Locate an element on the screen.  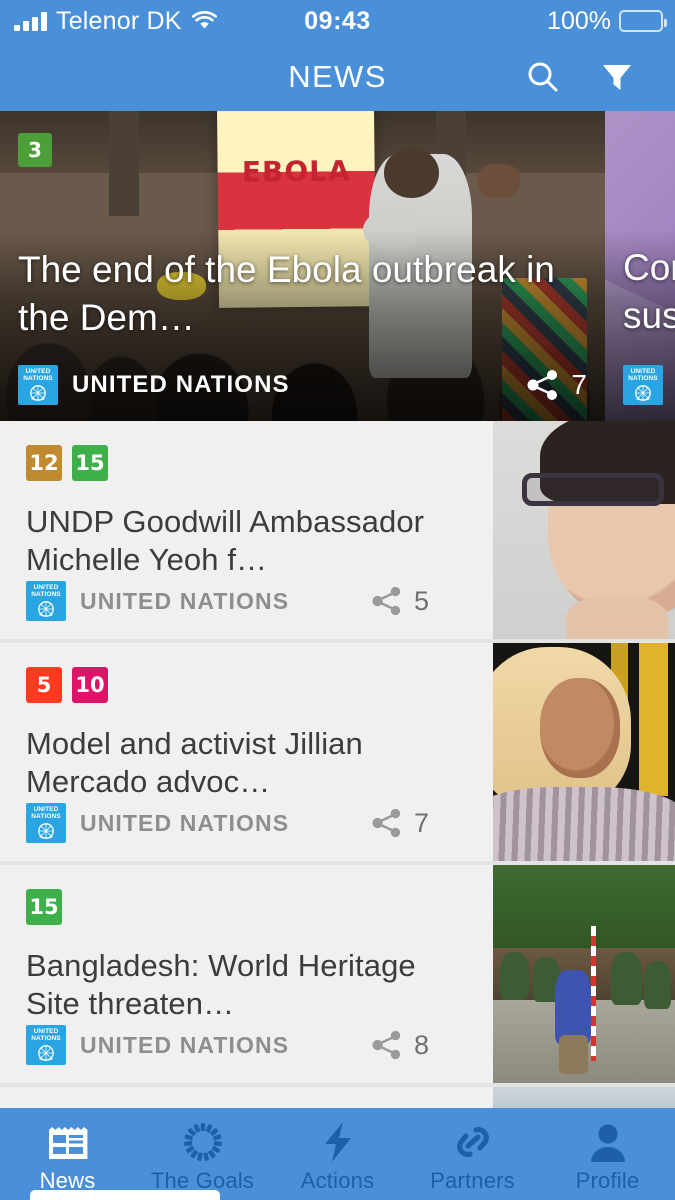
nav-item-the-goals: The Goals is located at coordinates (202, 1154).